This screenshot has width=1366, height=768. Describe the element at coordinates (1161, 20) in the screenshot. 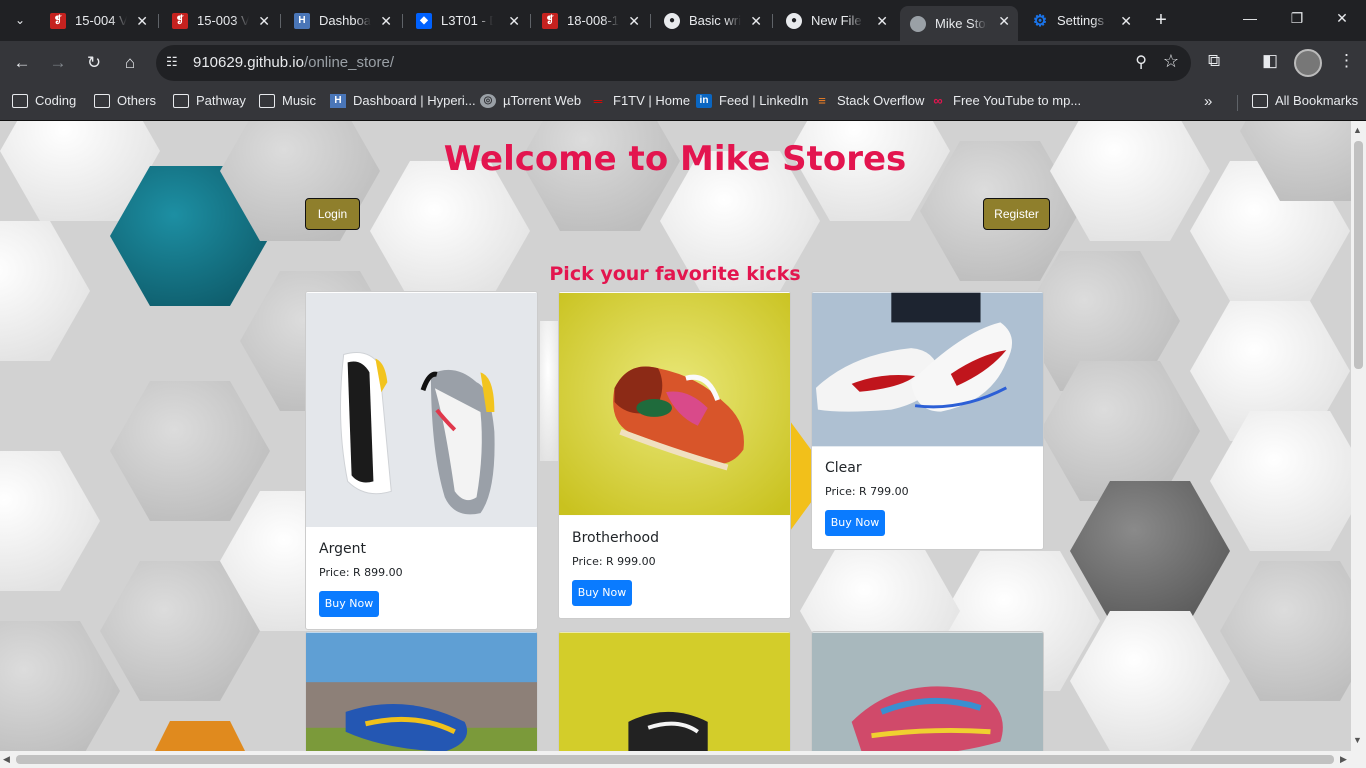

I see `new-tab-button: +` at that location.